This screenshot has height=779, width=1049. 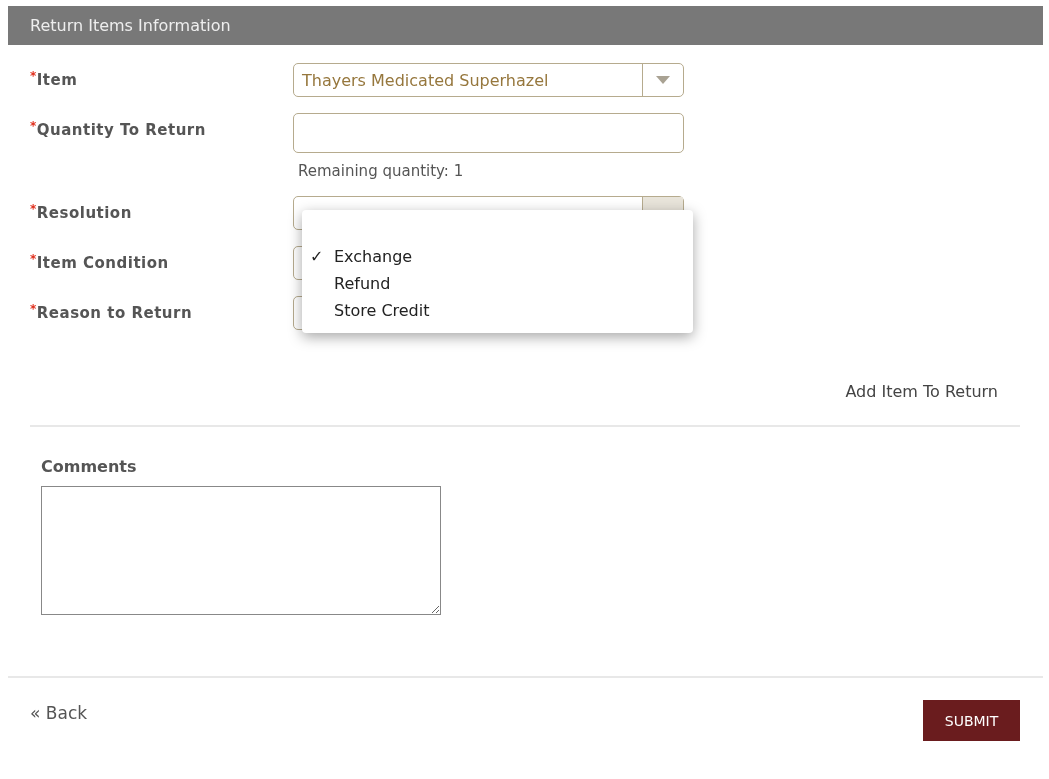 What do you see at coordinates (317, 256) in the screenshot?
I see `check-icon: ✓` at bounding box center [317, 256].